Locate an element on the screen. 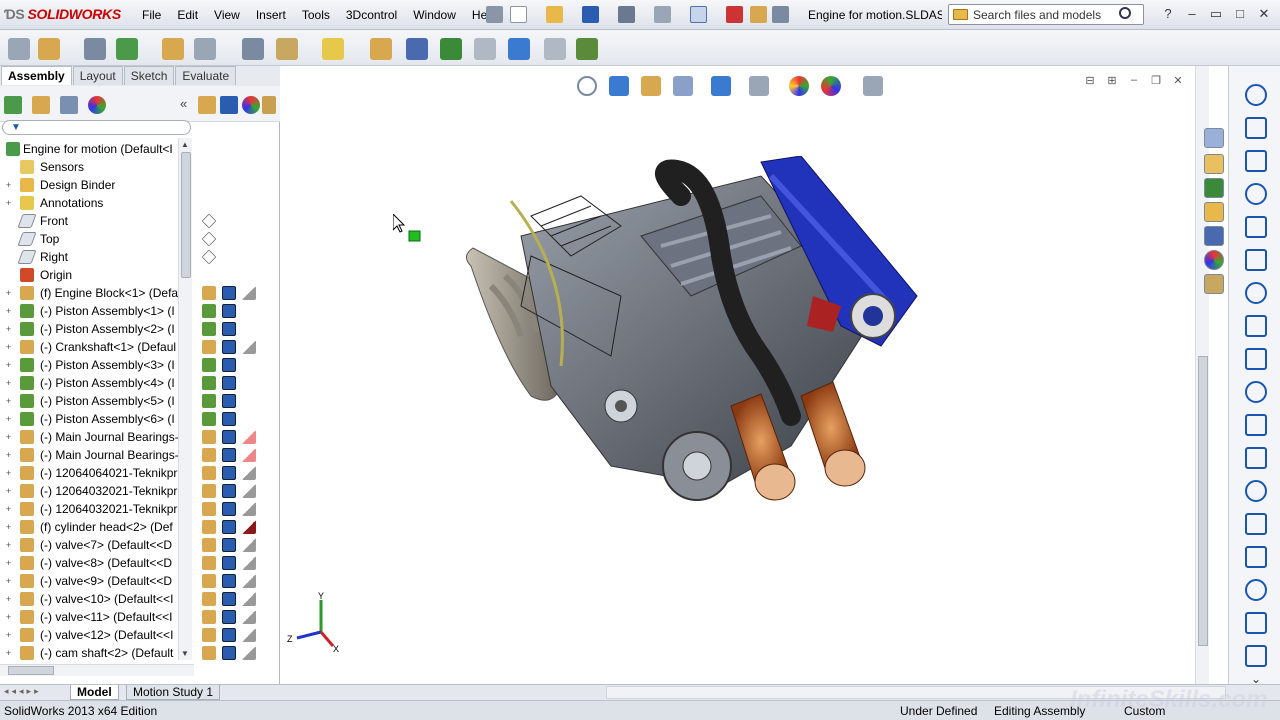 Image resolution: width=1280 pixels, height=720 pixels. restore-icon: ▭ is located at coordinates (1216, 14).